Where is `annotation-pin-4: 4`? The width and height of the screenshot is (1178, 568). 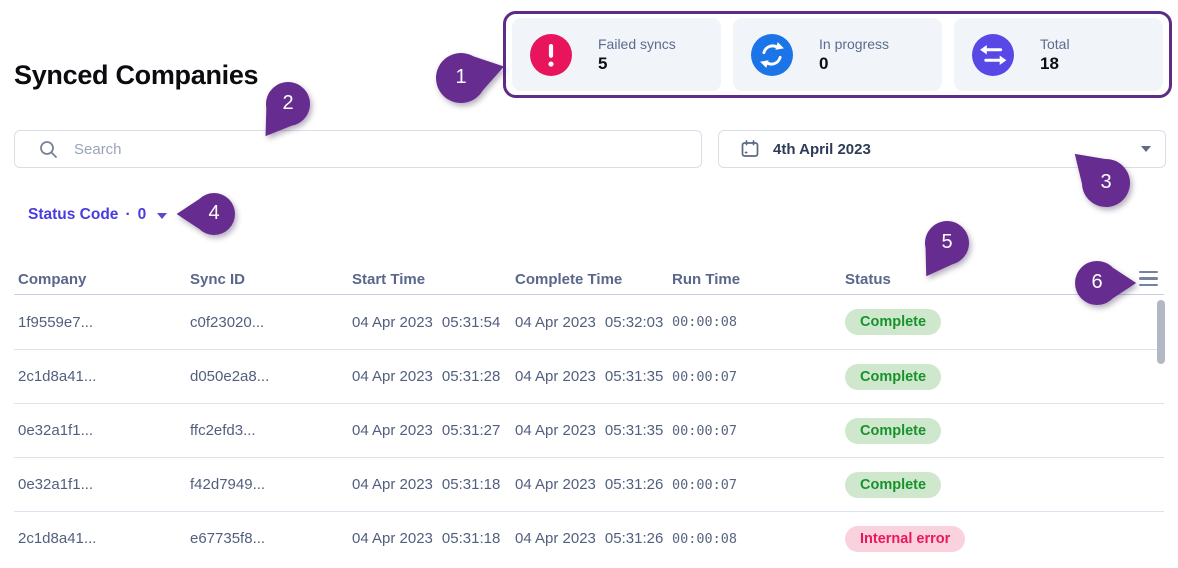 annotation-pin-4: 4 is located at coordinates (214, 214).